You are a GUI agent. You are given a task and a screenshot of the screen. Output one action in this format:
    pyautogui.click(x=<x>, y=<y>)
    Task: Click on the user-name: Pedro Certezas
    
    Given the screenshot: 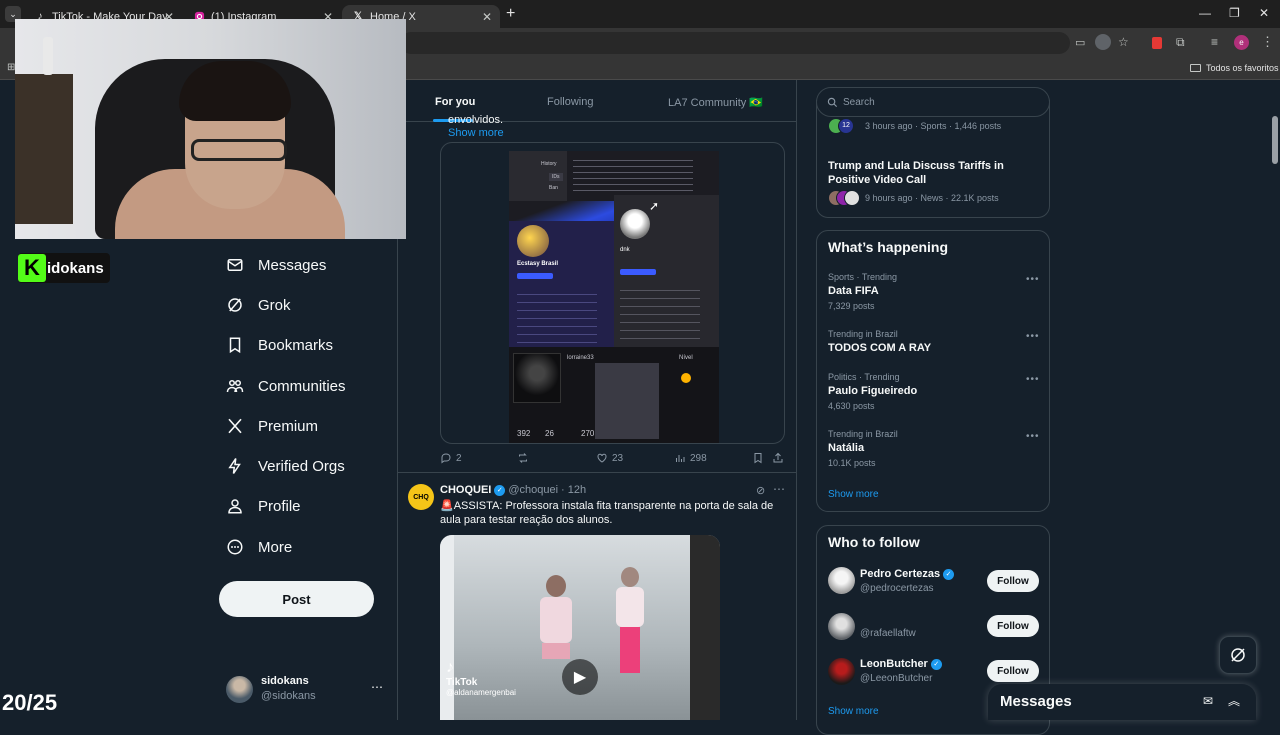 What is the action you would take?
    pyautogui.click(x=900, y=574)
    